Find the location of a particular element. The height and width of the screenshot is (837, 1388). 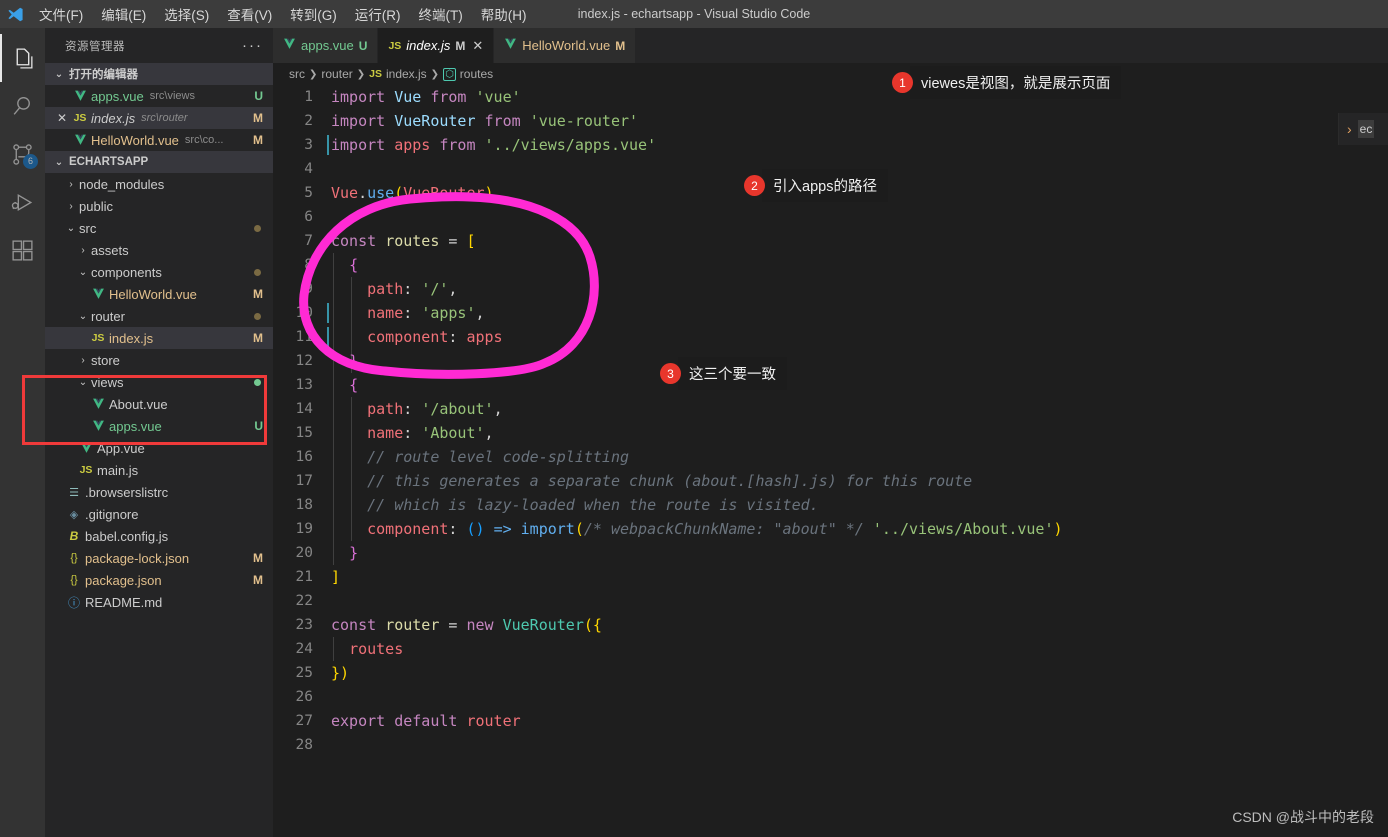

open-editor-apps-vue: apps.vue src\views U is located at coordinates (159, 96).